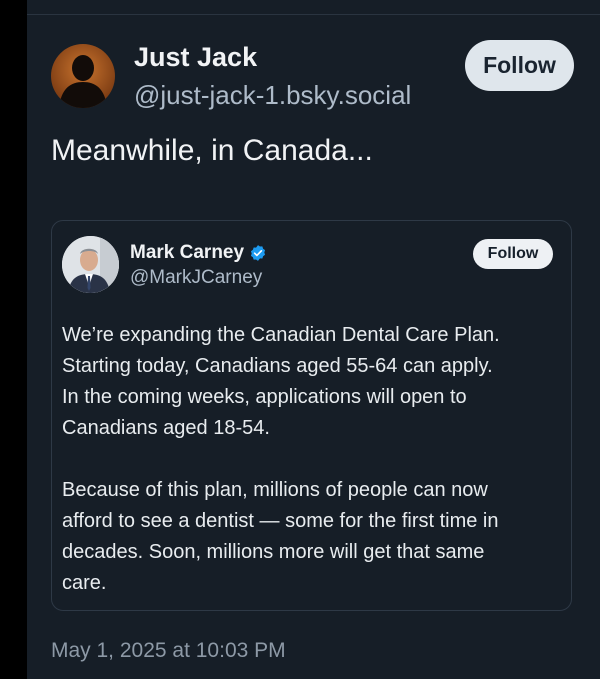  I want to click on verified-badge-icon, so click(258, 253).